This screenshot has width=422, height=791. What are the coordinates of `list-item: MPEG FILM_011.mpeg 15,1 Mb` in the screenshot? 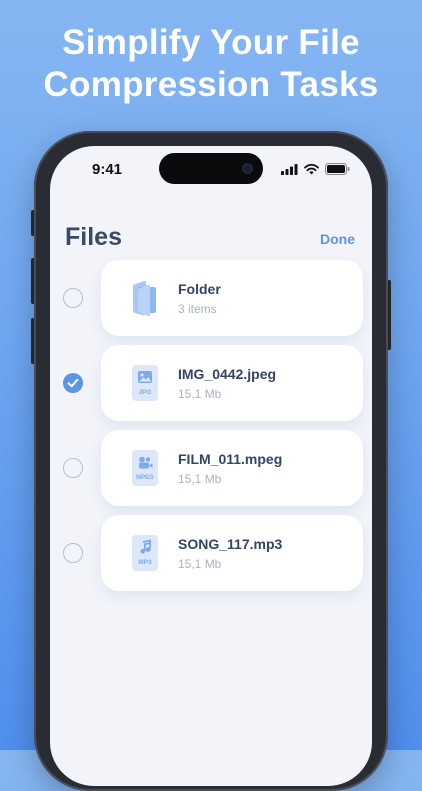 It's located at (211, 468).